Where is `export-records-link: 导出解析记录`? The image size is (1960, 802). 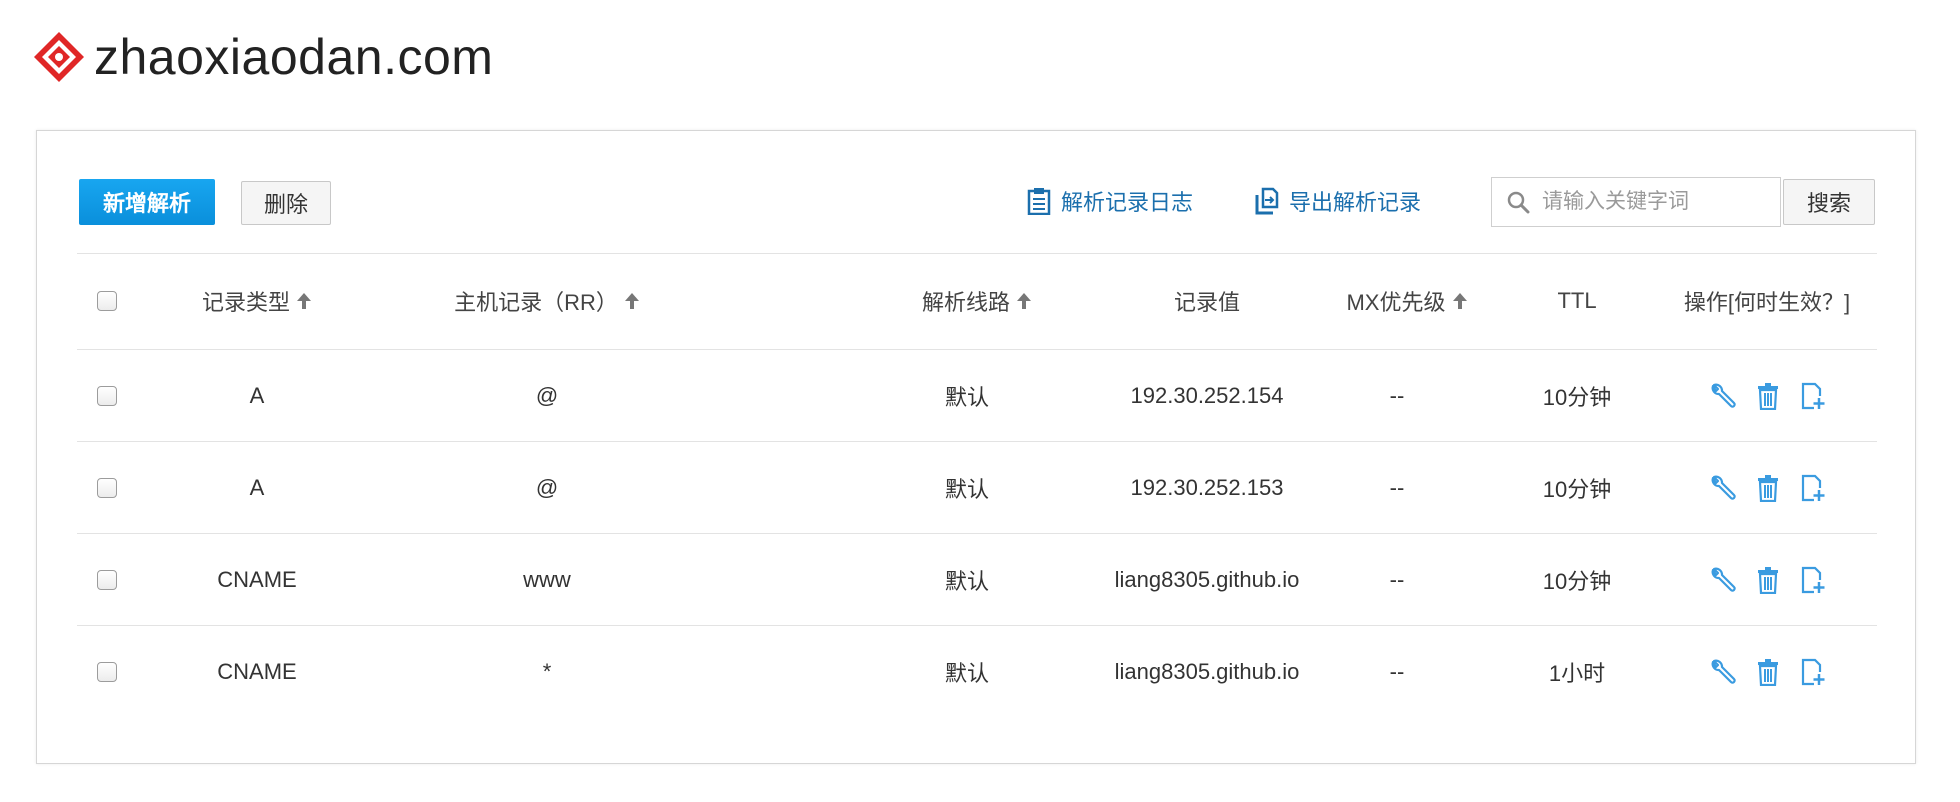 export-records-link: 导出解析记录 is located at coordinates (1337, 201).